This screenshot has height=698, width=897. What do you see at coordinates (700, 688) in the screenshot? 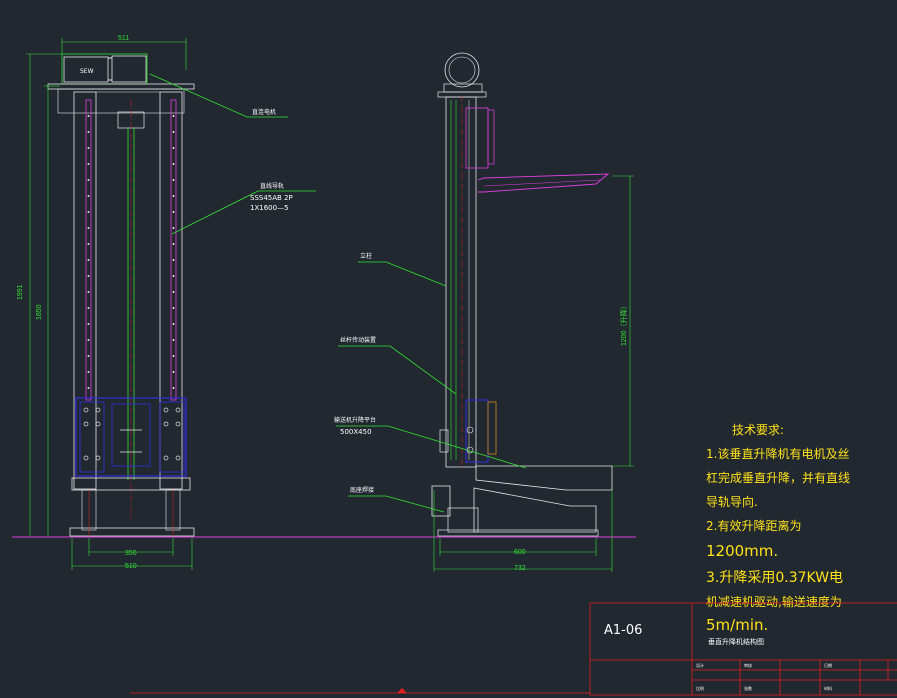
I see `title-cell-4: 比例` at bounding box center [700, 688].